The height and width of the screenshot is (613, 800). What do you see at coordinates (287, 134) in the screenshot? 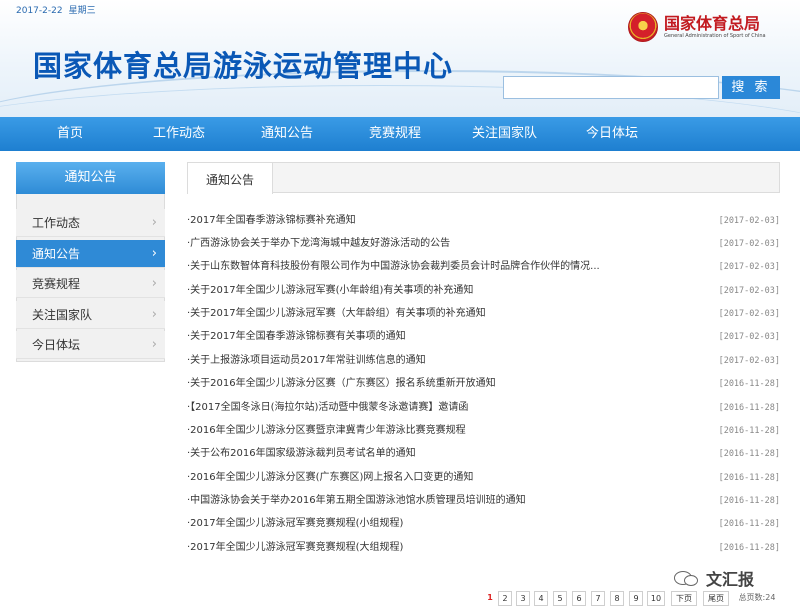
I see `nav-item-notices: 通知公告` at bounding box center [287, 134].